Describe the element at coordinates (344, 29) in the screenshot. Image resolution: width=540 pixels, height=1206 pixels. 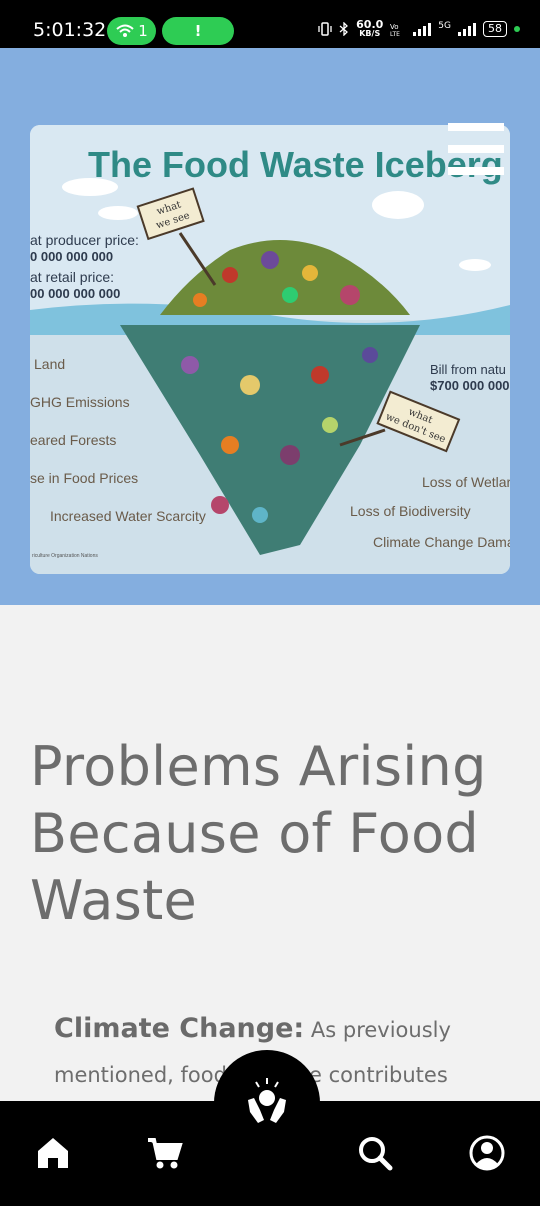
I see `bluetooth-icon` at that location.